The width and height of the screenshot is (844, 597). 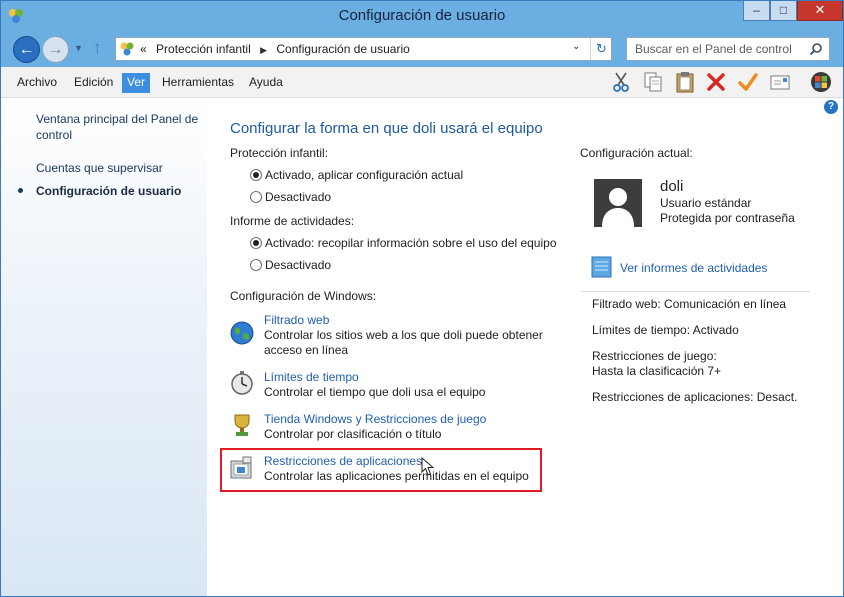 I want to click on parental-control-on-label: Activado, aplicar configuración actual, so click(x=364, y=175).